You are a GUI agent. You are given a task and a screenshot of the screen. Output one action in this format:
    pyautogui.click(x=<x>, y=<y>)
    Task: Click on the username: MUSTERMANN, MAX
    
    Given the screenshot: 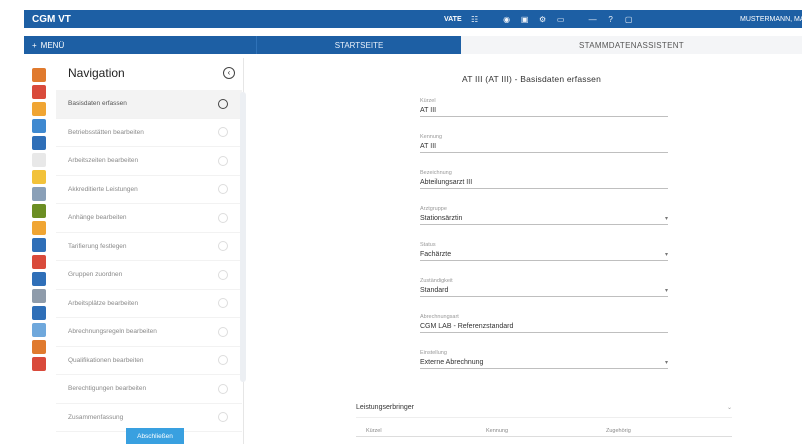 What is the action you would take?
    pyautogui.click(x=771, y=19)
    